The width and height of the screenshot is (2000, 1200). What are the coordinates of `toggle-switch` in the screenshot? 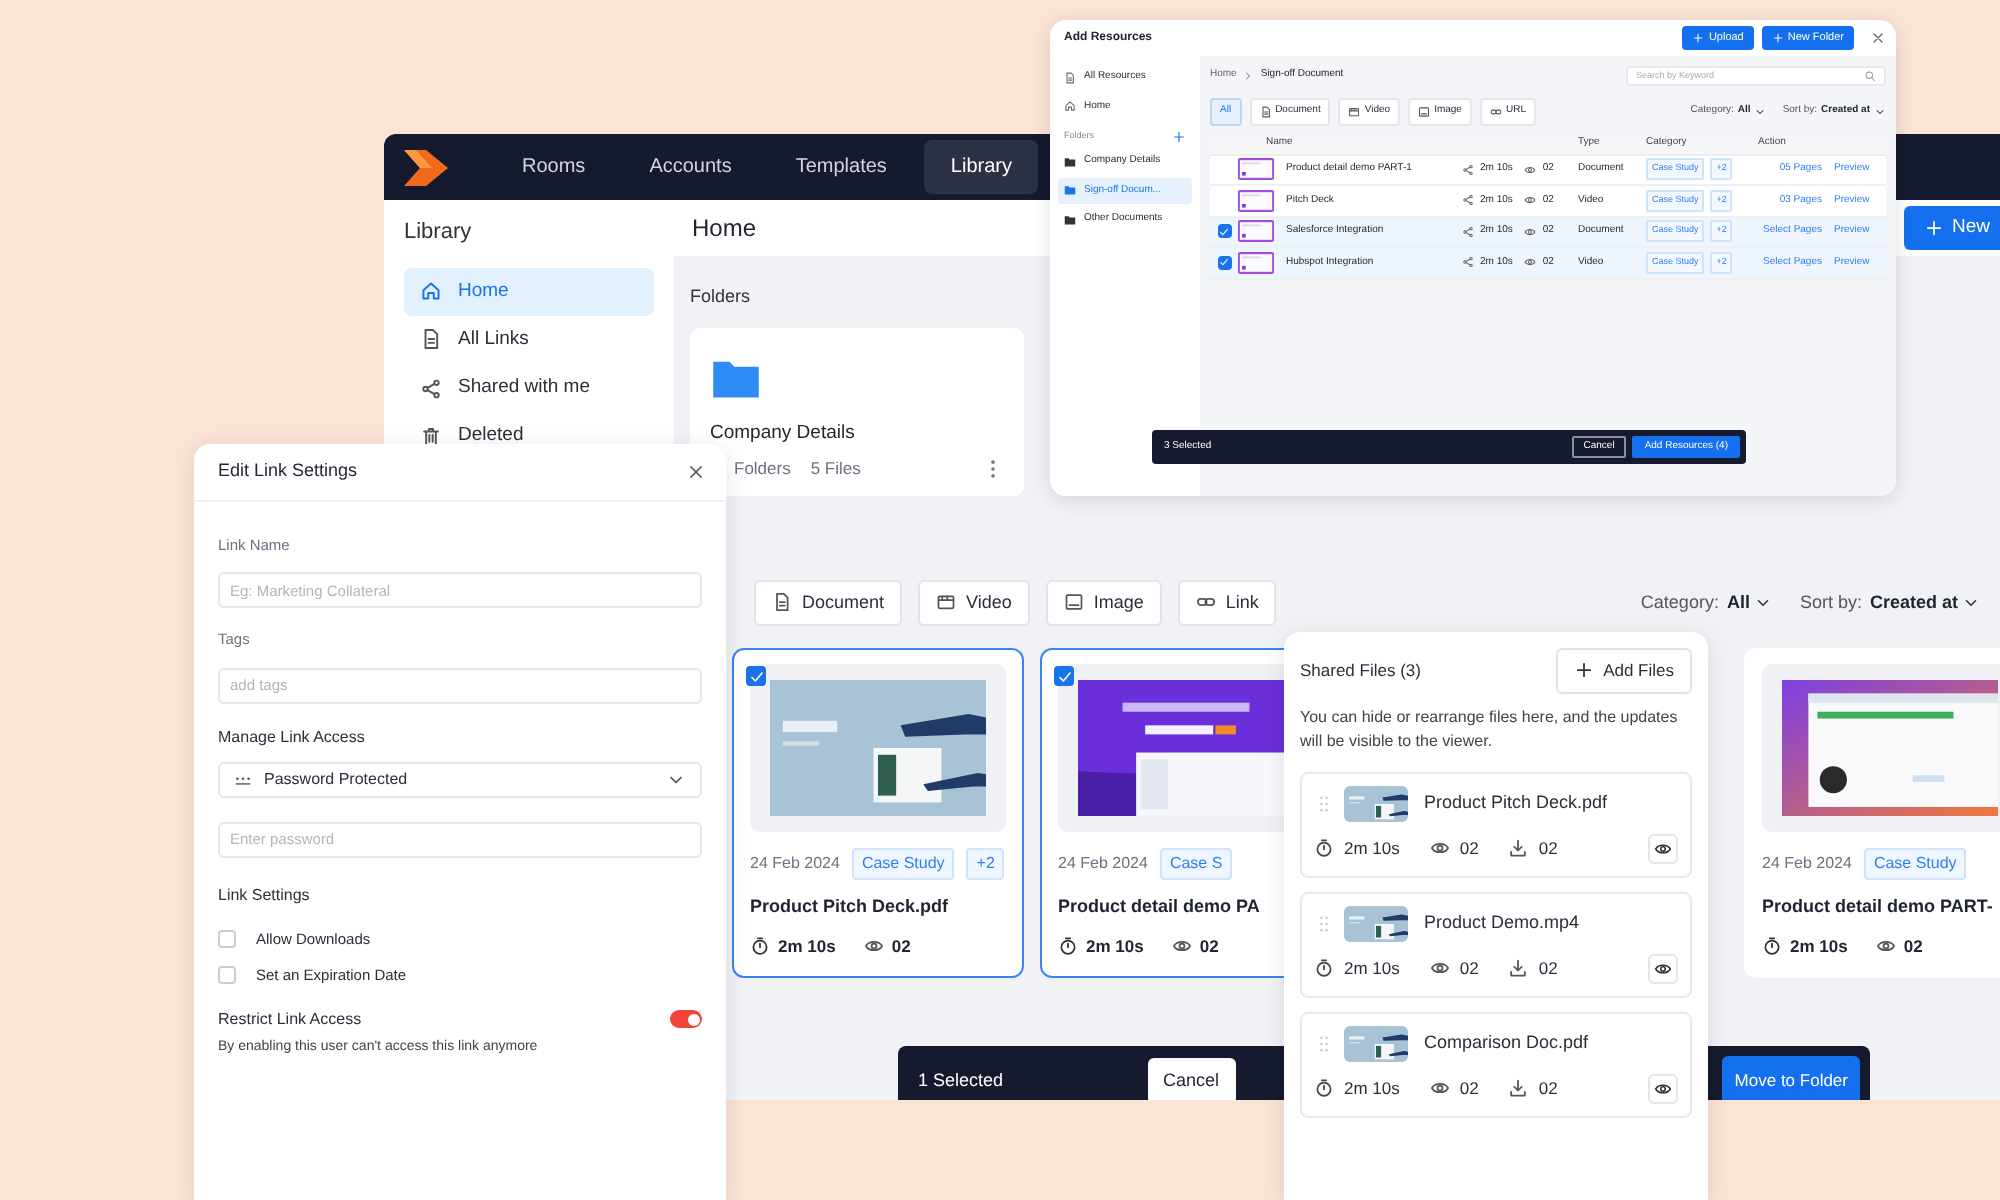 It's located at (686, 1019).